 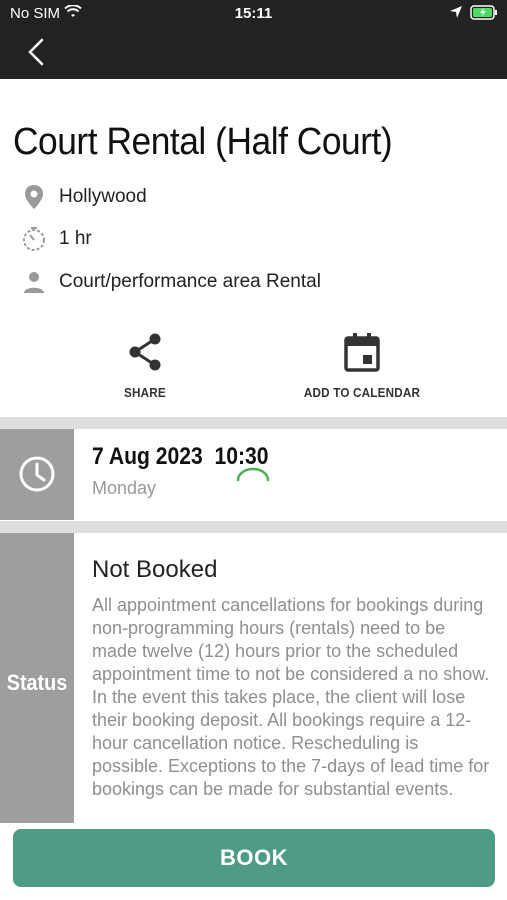 I want to click on appointment-date: 7 Aug 2023, so click(x=147, y=456).